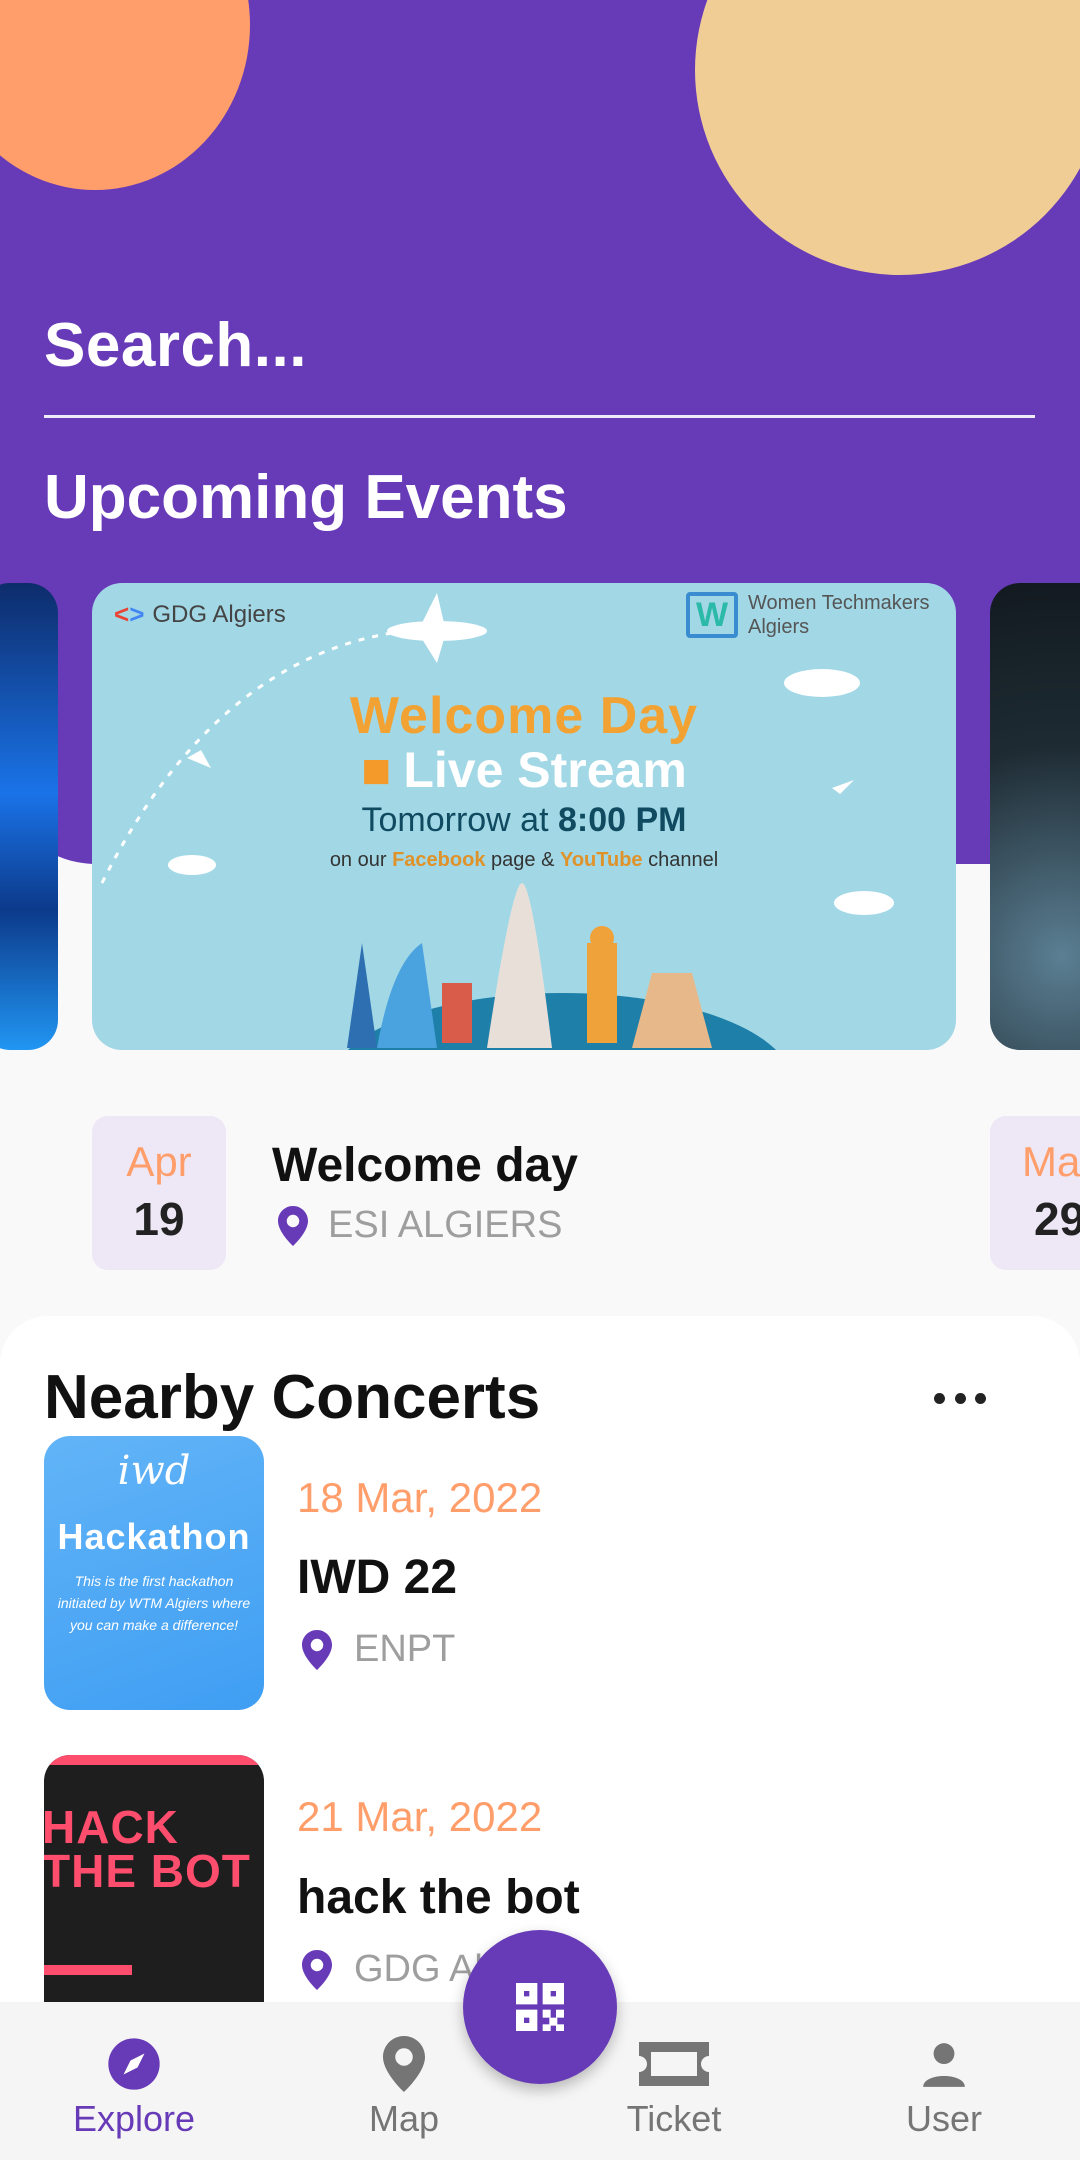 This screenshot has width=1080, height=2160. Describe the element at coordinates (524, 860) in the screenshot. I see `poster-channels: on our Facebook page & YouTube channel` at that location.